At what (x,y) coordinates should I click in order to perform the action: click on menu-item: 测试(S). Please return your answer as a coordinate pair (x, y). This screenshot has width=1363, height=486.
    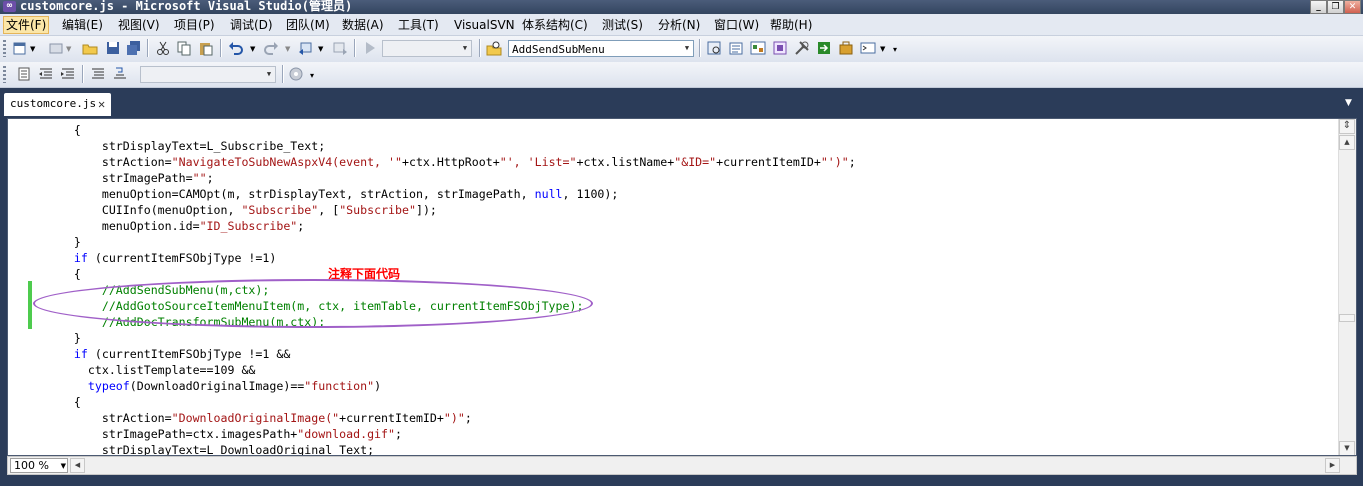
    Looking at the image, I should click on (622, 25).